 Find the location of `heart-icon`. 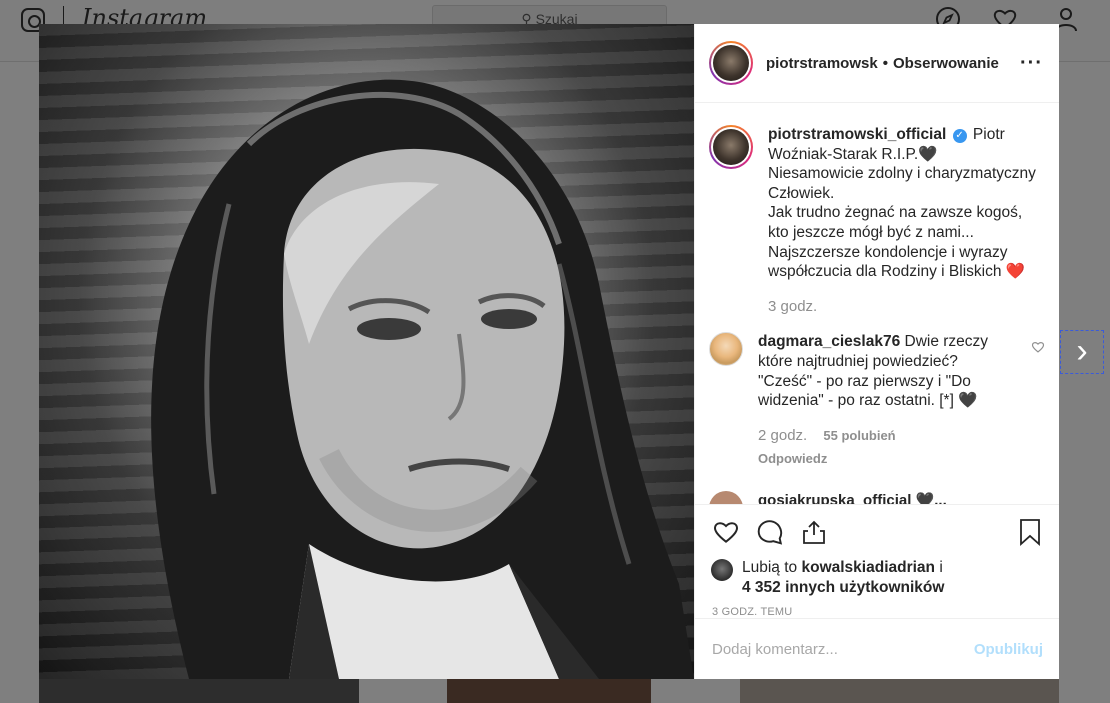

heart-icon is located at coordinates (726, 532).